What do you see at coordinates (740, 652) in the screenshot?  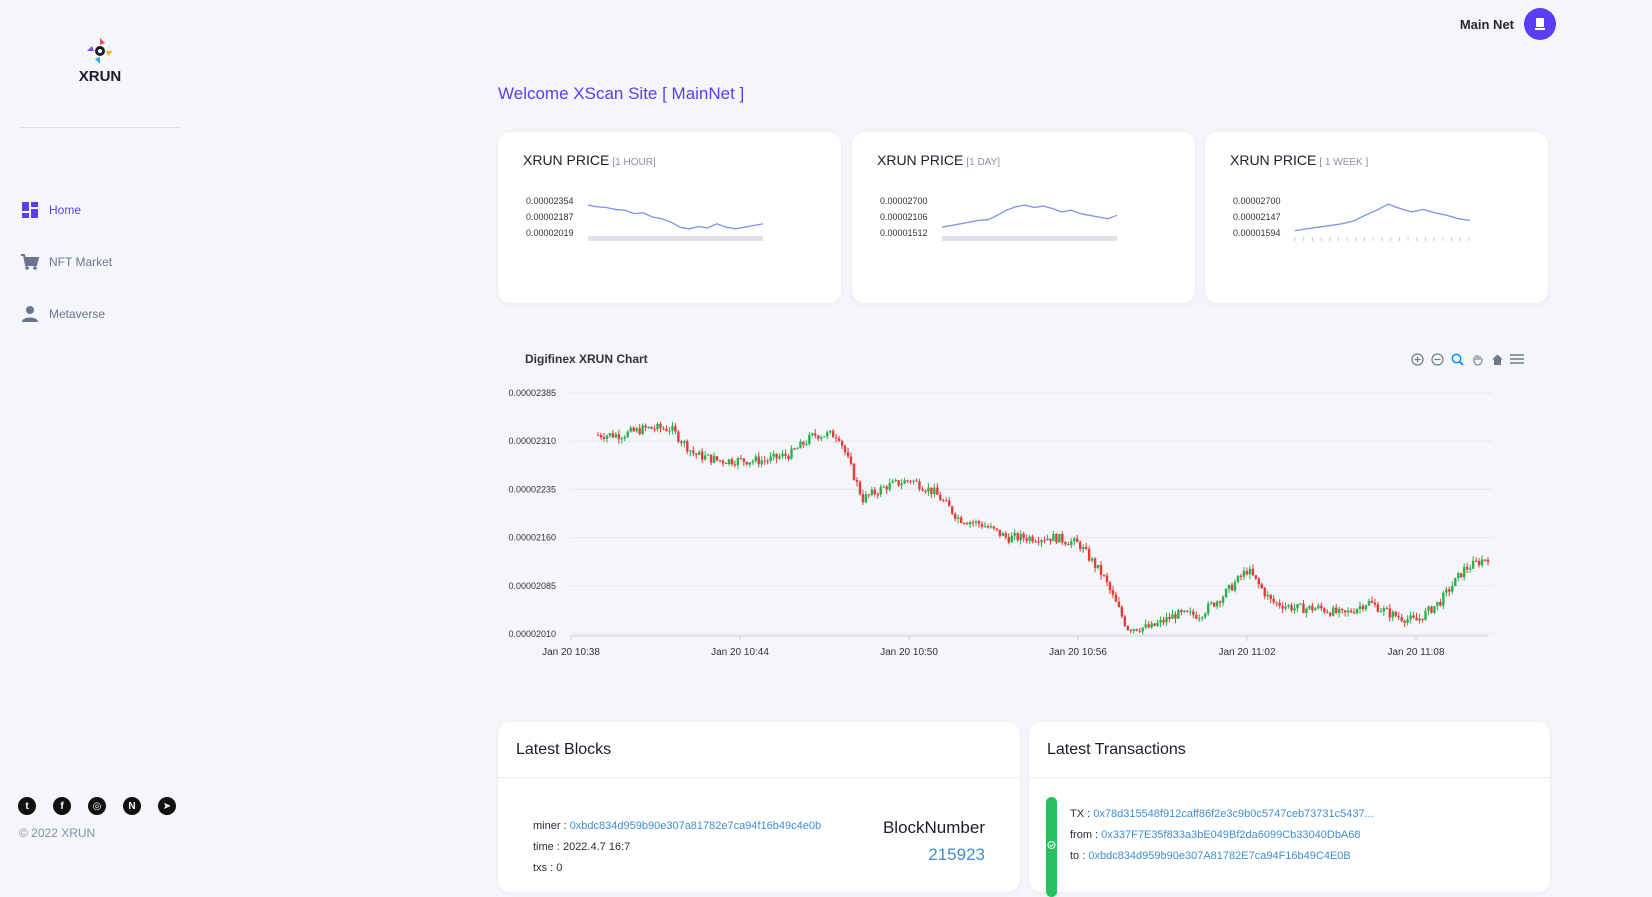 I see `x-tick-label: Jan 20 10:44` at bounding box center [740, 652].